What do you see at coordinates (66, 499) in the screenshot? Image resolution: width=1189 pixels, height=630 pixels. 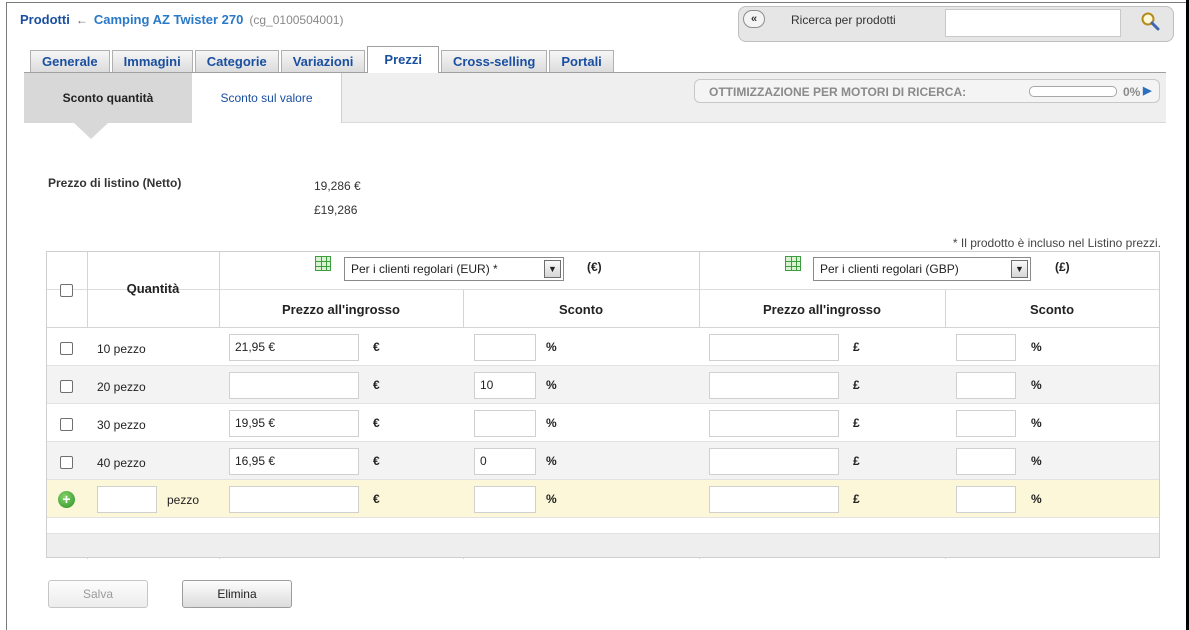 I see `add-icon: +` at bounding box center [66, 499].